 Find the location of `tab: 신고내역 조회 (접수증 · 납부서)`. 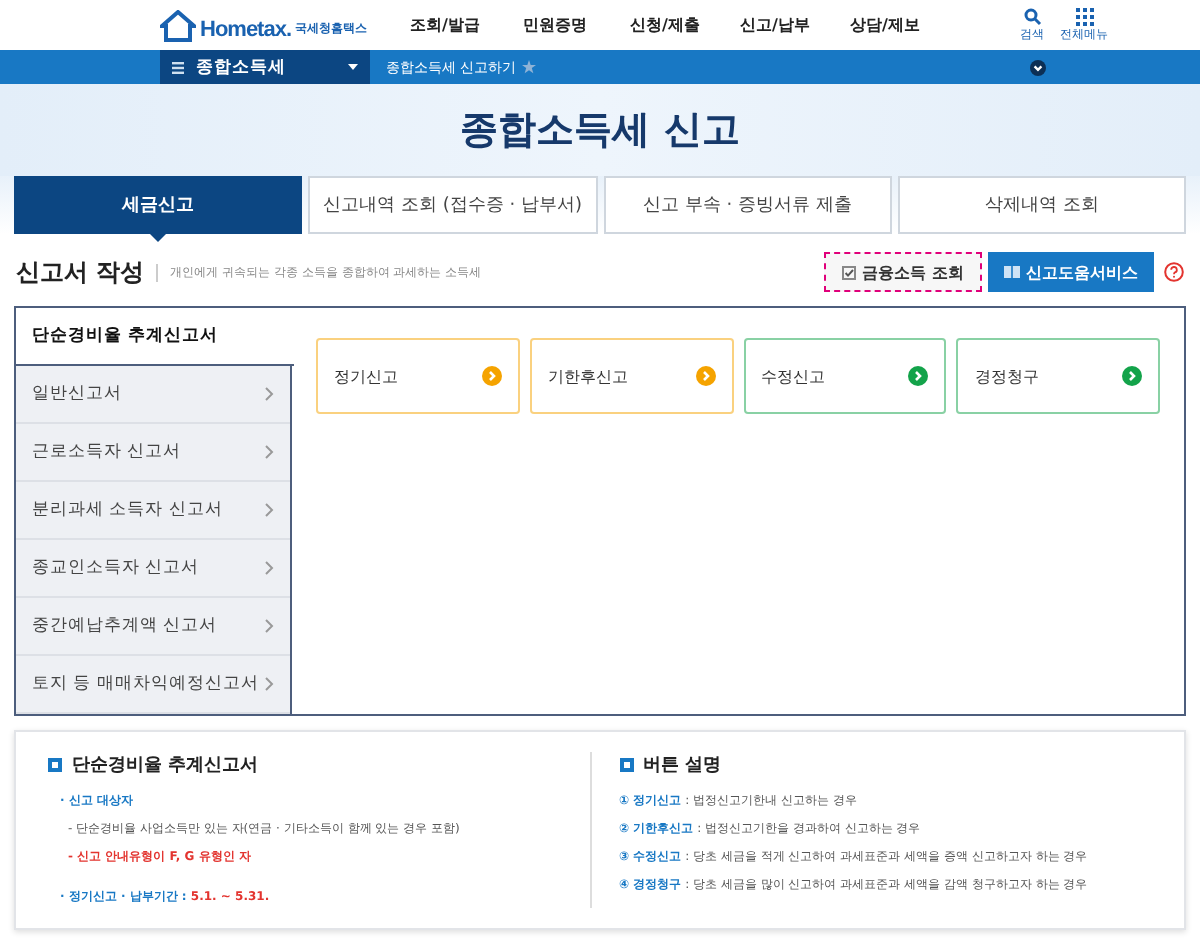

tab: 신고내역 조회 (접수증 · 납부서) is located at coordinates (452, 205).